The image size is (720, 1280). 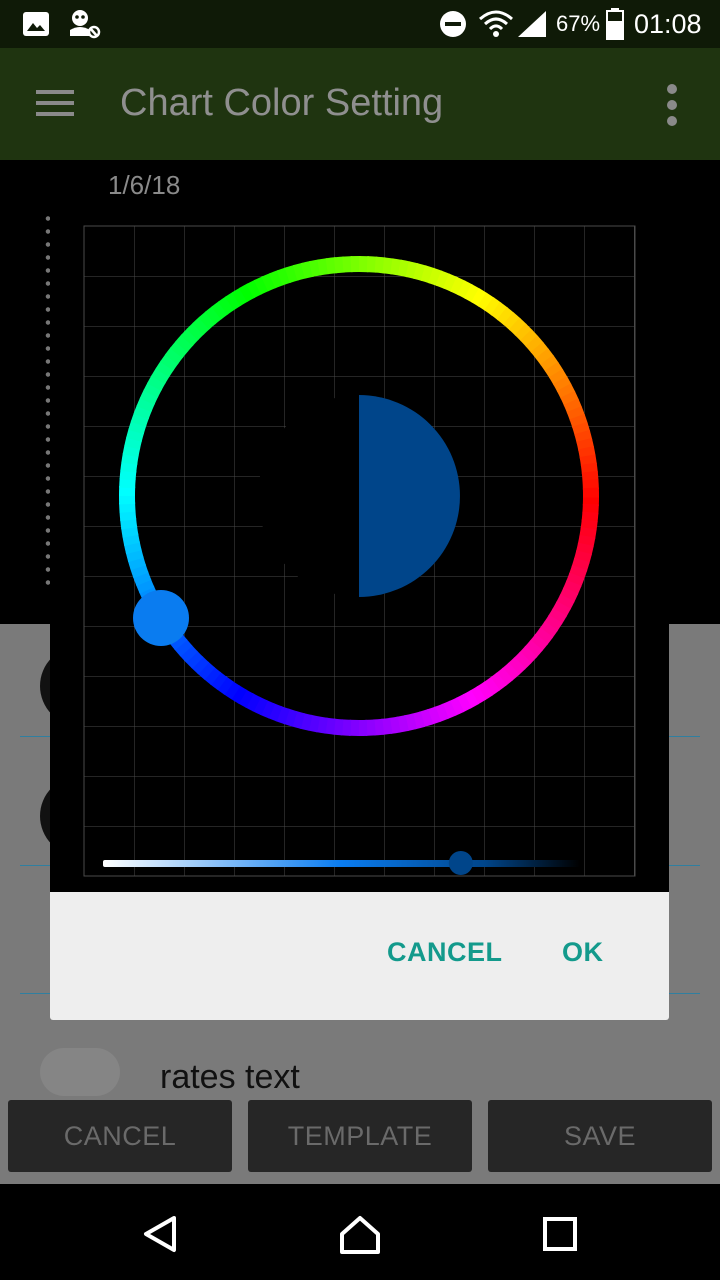 I want to click on hue-selector-handle, so click(x=161, y=618).